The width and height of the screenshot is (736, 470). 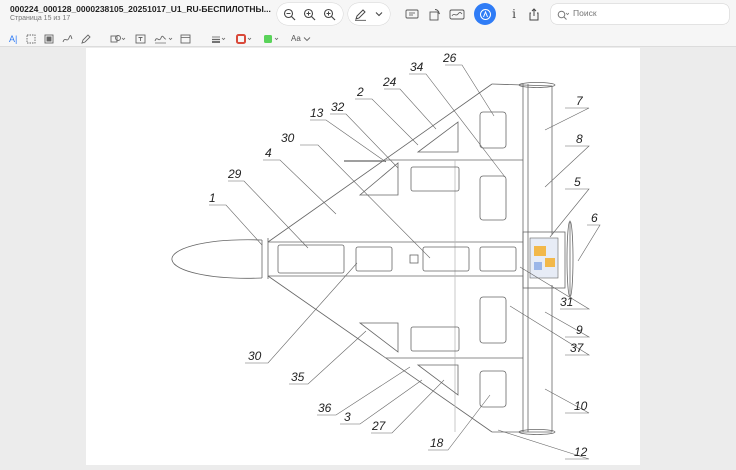 What do you see at coordinates (640, 14) in the screenshot?
I see `search-input: Поиск` at bounding box center [640, 14].